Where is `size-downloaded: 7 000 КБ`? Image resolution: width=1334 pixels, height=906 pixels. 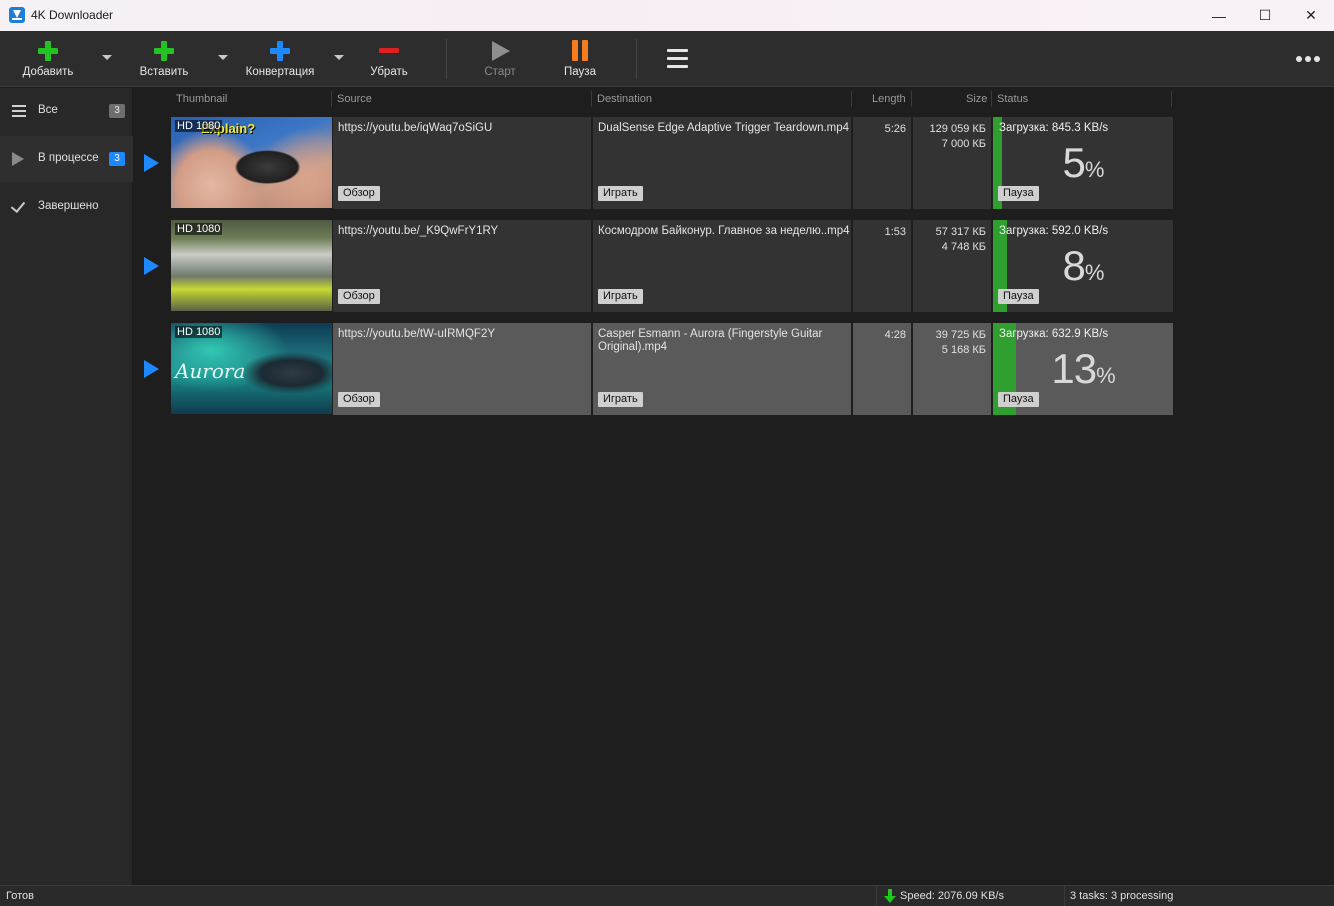
size-downloaded: 7 000 КБ is located at coordinates (963, 144).